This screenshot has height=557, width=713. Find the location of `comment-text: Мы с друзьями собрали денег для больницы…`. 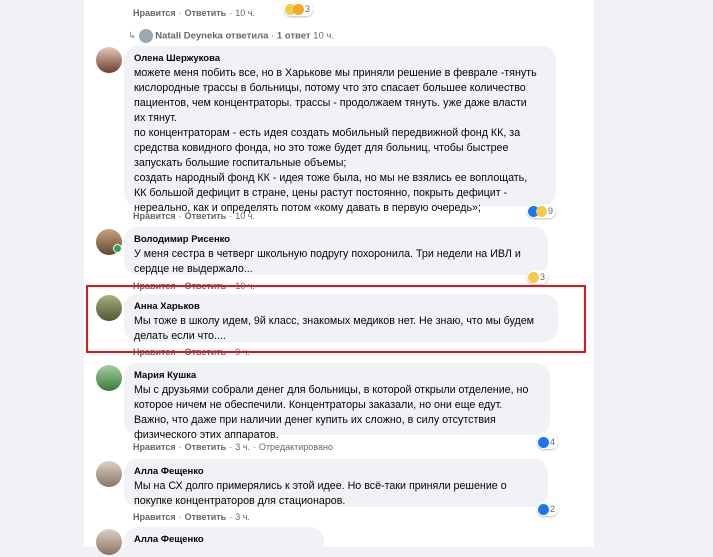

comment-text: Мы с друзьями собрали денег для больницы… is located at coordinates (331, 412).